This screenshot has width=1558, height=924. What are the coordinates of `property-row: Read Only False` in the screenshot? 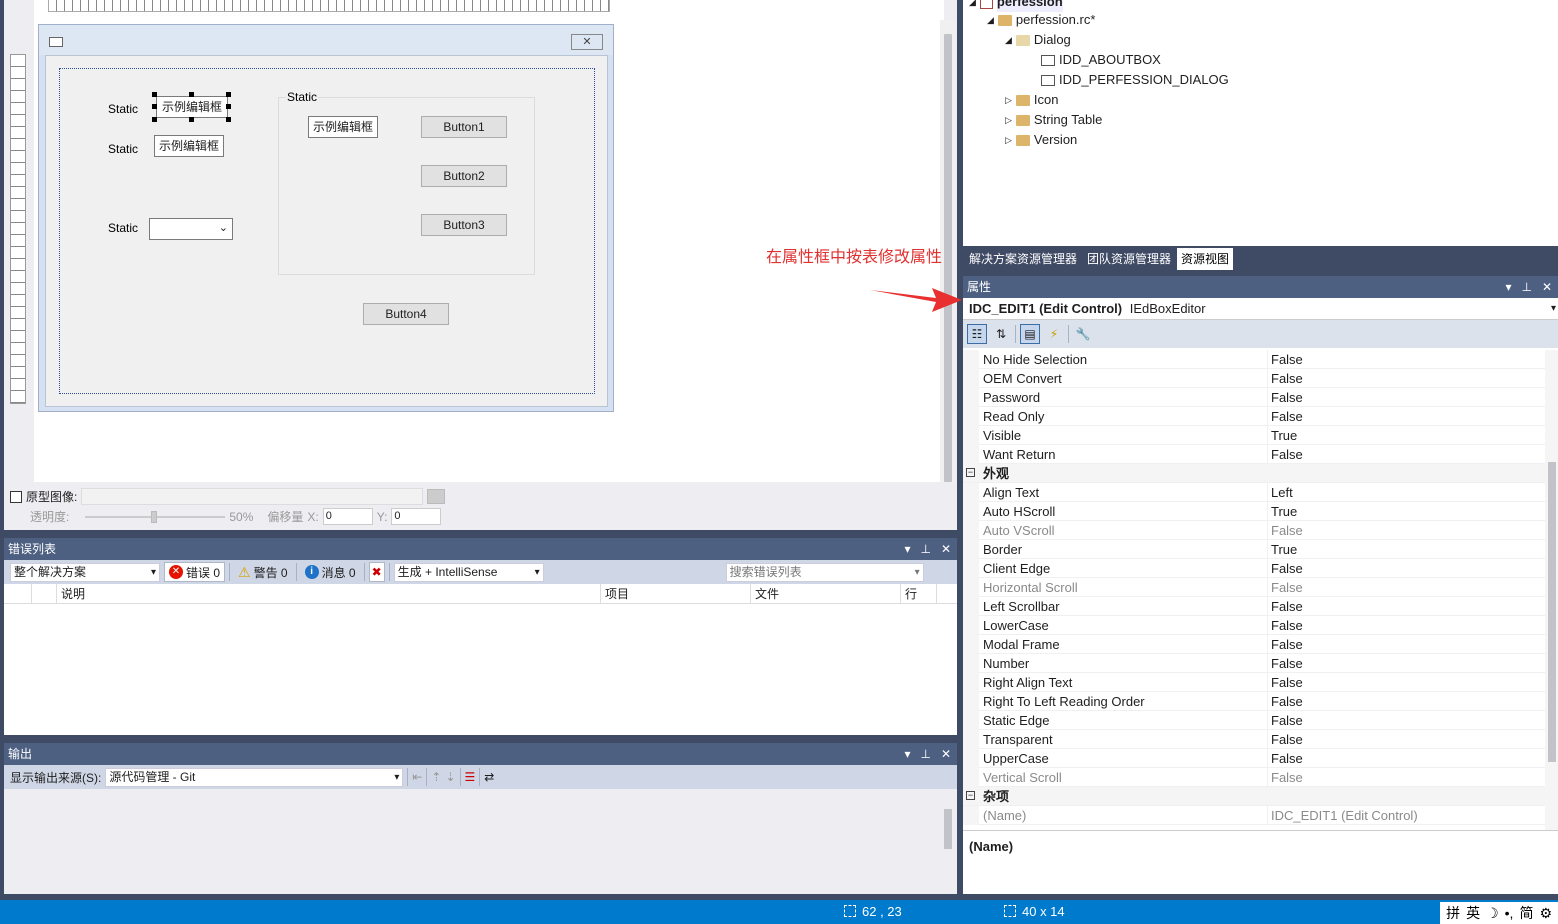 It's located at (1254, 416).